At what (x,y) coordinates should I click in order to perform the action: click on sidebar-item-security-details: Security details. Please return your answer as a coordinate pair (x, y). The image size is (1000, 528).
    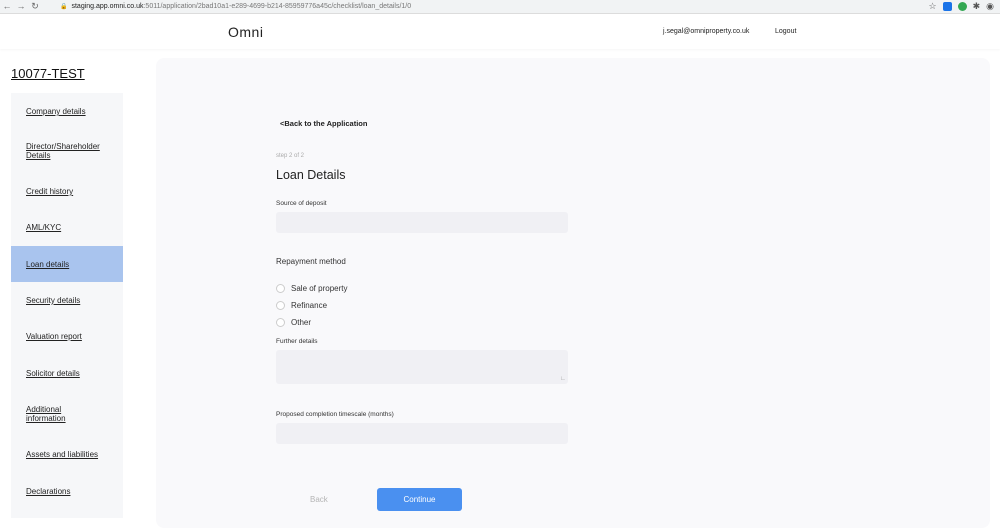
    Looking at the image, I should click on (67, 300).